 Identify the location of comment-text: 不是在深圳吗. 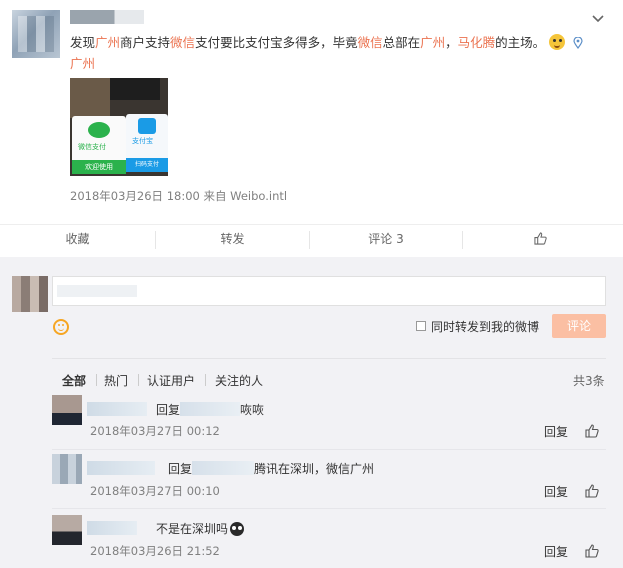
(200, 528).